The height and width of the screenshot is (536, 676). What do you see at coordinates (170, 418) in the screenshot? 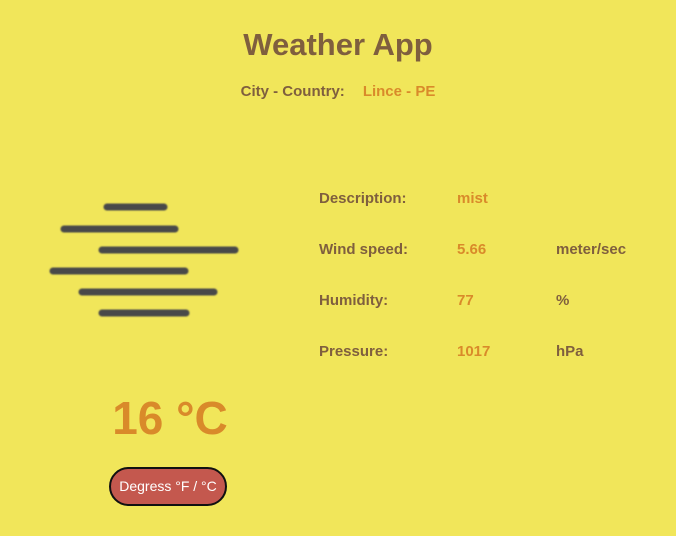
I see `temperature-value: 16 °C` at bounding box center [170, 418].